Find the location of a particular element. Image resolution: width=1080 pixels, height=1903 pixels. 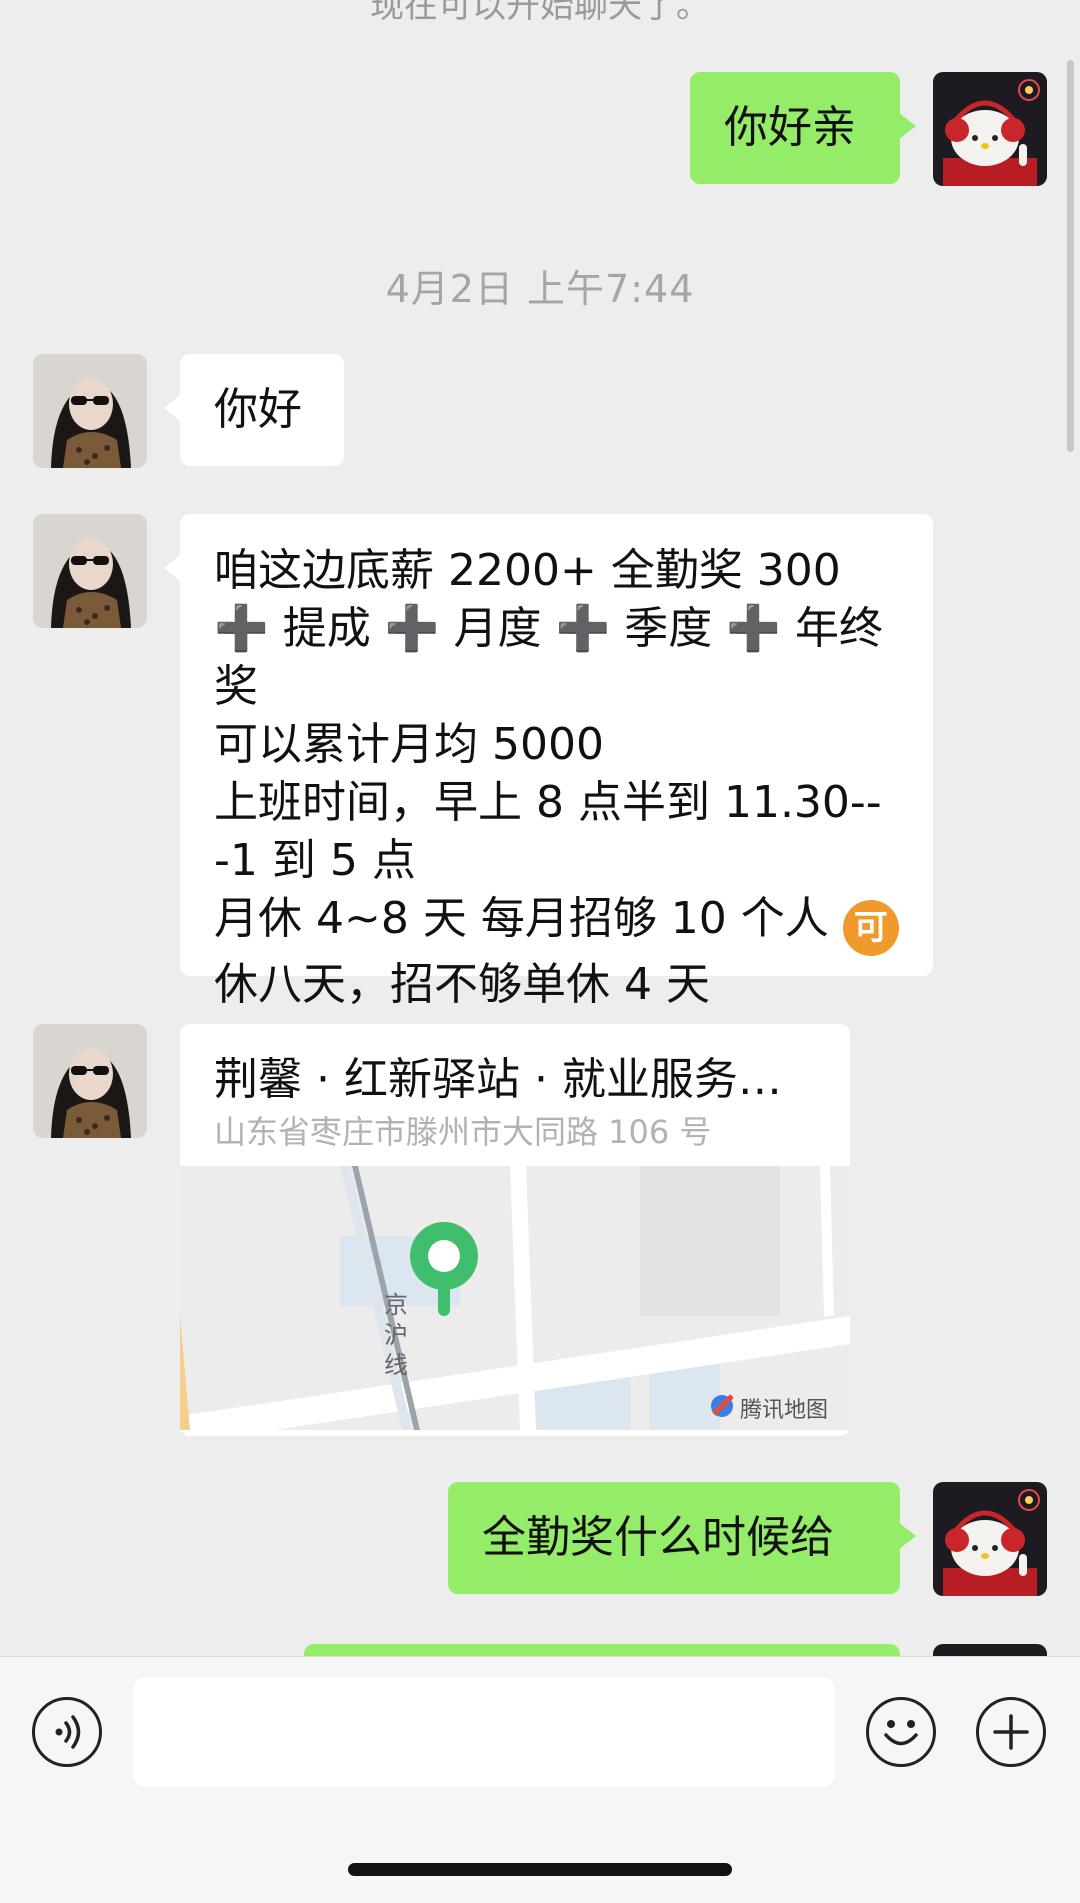

sent-message-bubble: 你好亲 is located at coordinates (803, 128).